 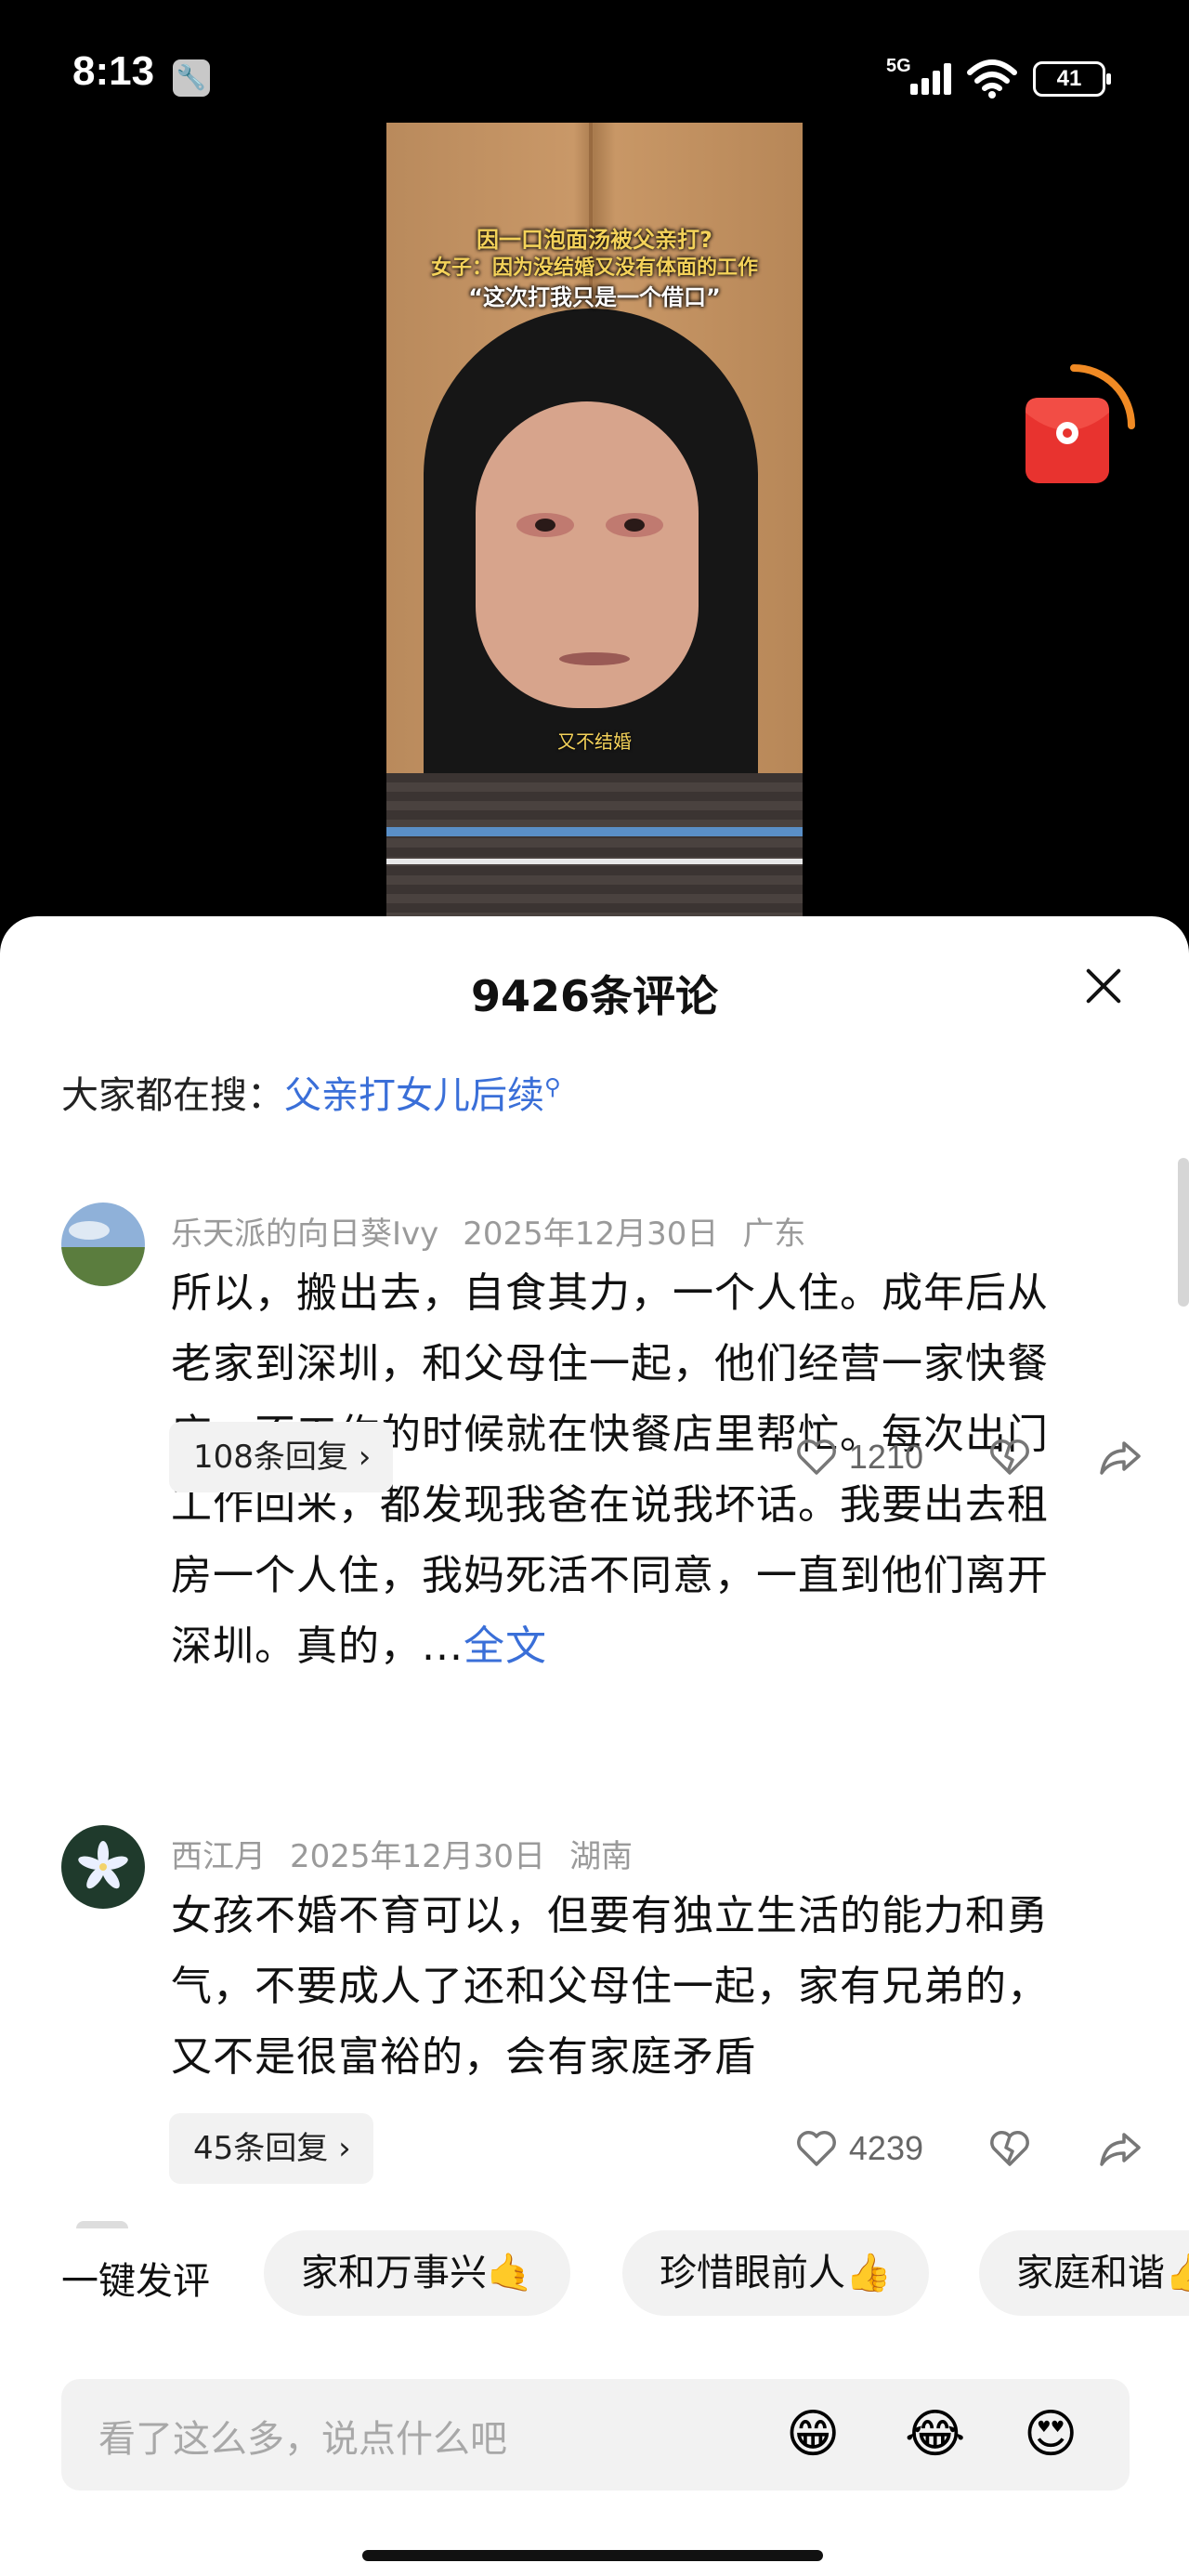 I want to click on comment-actions: 1210, so click(x=969, y=1457).